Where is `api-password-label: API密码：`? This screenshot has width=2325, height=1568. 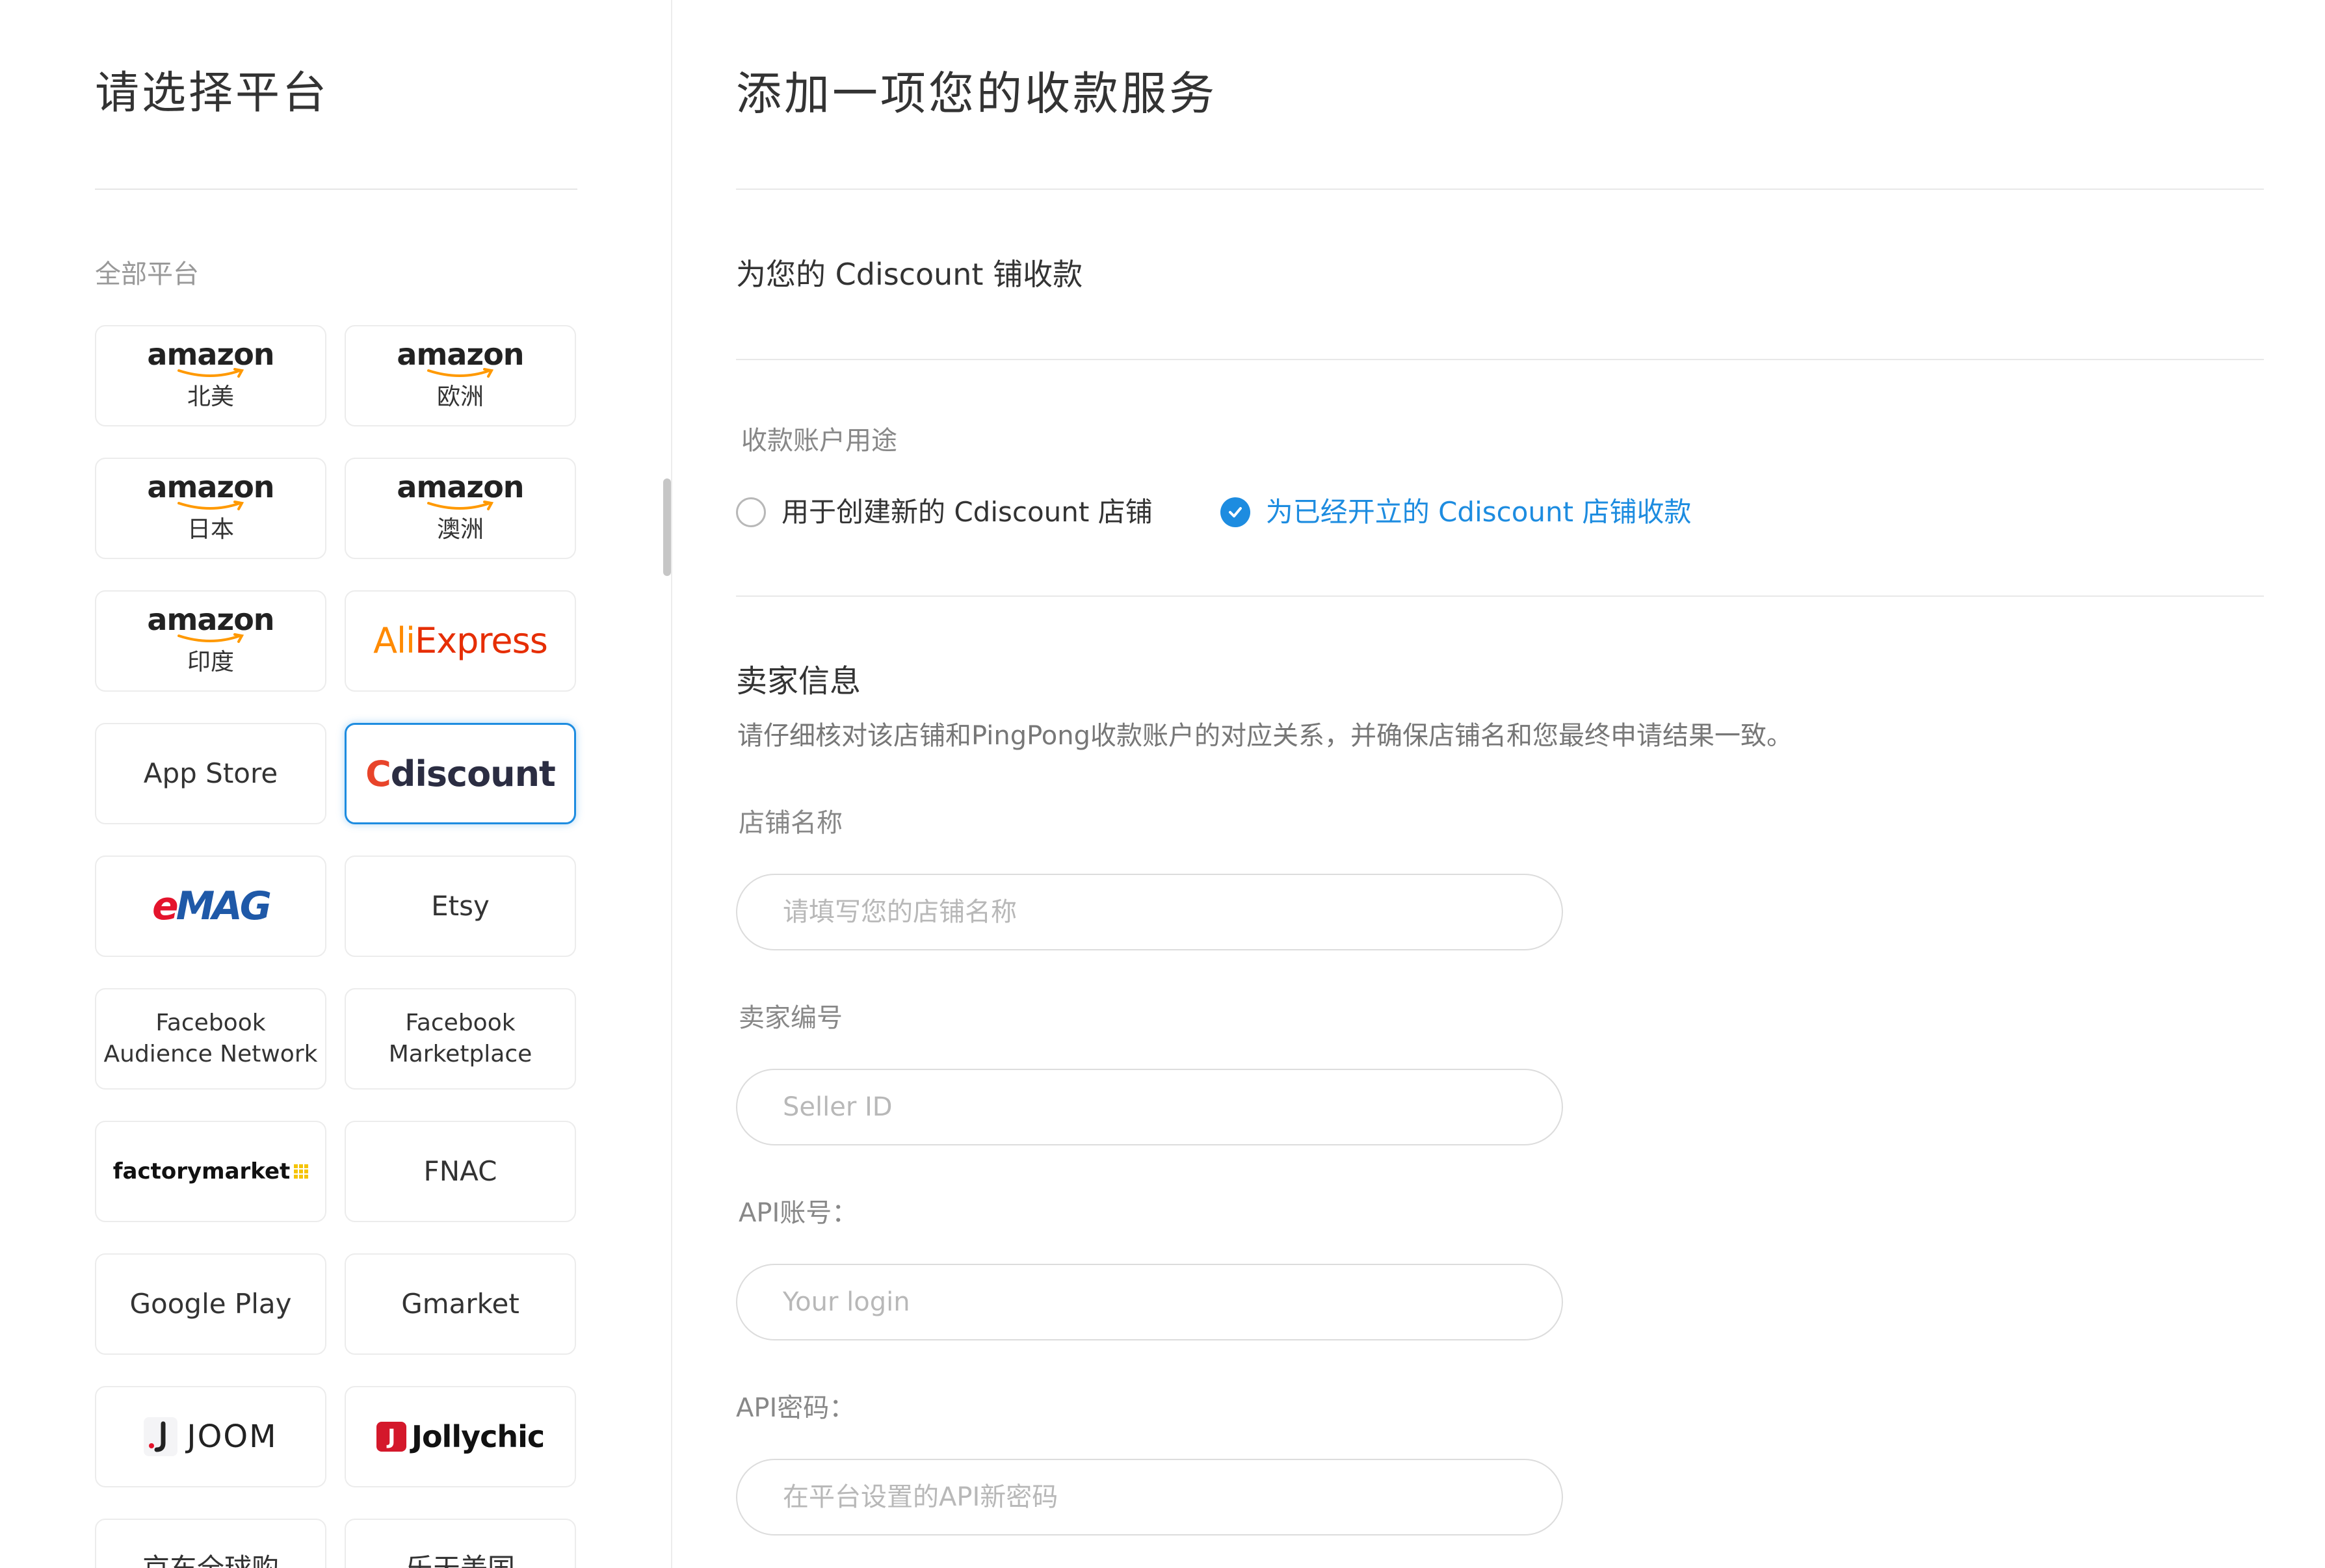
api-password-label: API密码： is located at coordinates (796, 1408).